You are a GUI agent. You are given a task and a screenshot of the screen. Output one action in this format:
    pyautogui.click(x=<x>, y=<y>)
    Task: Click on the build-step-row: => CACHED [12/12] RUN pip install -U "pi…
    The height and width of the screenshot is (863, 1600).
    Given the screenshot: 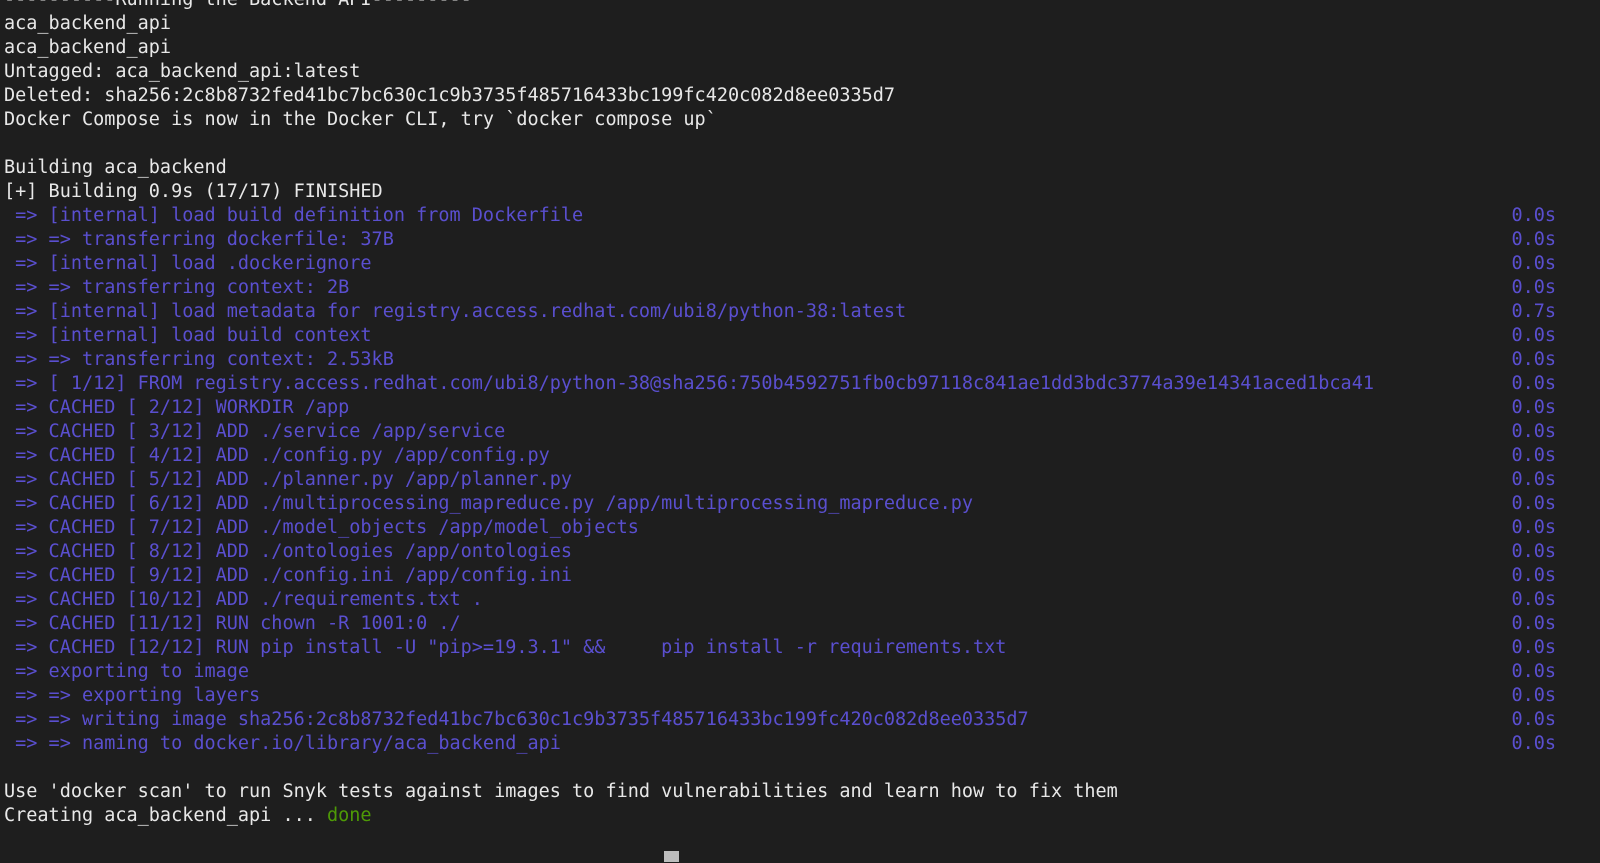 What is the action you would take?
    pyautogui.click(x=802, y=648)
    